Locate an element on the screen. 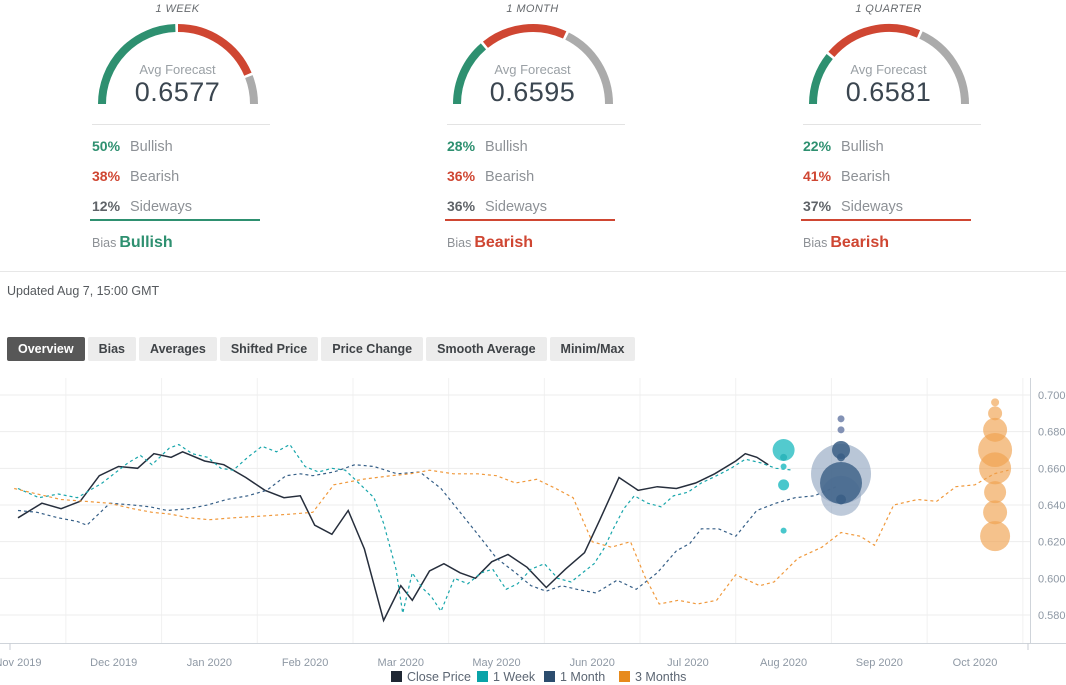  bullish-pct: 50% is located at coordinates (106, 146).